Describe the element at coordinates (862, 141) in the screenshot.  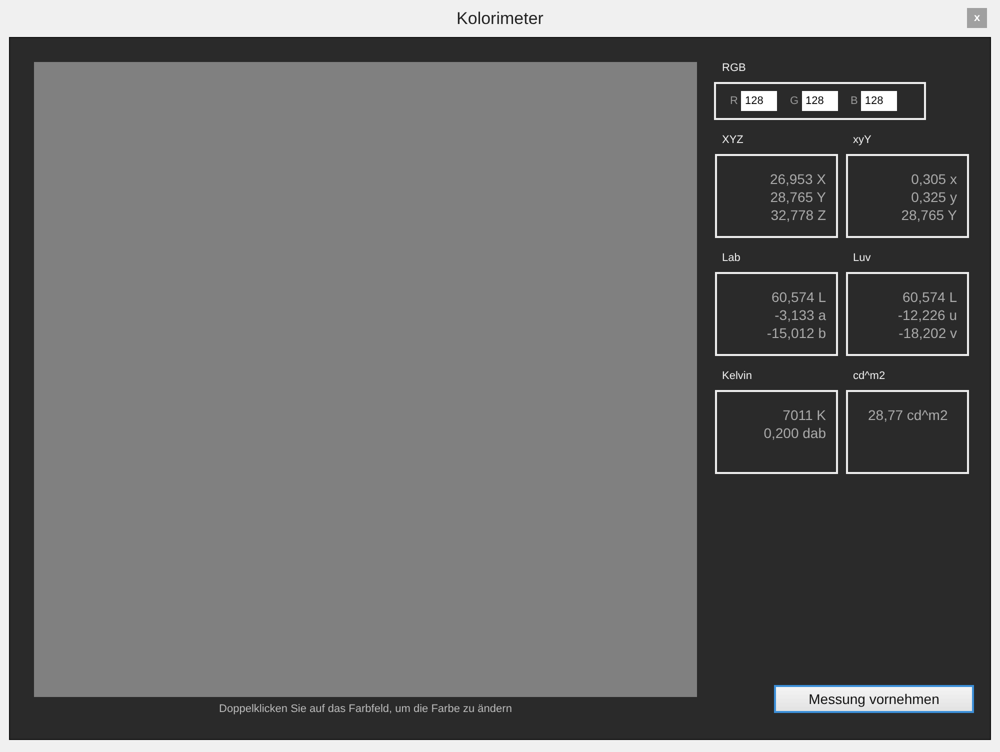
I see `group-label: xyY` at that location.